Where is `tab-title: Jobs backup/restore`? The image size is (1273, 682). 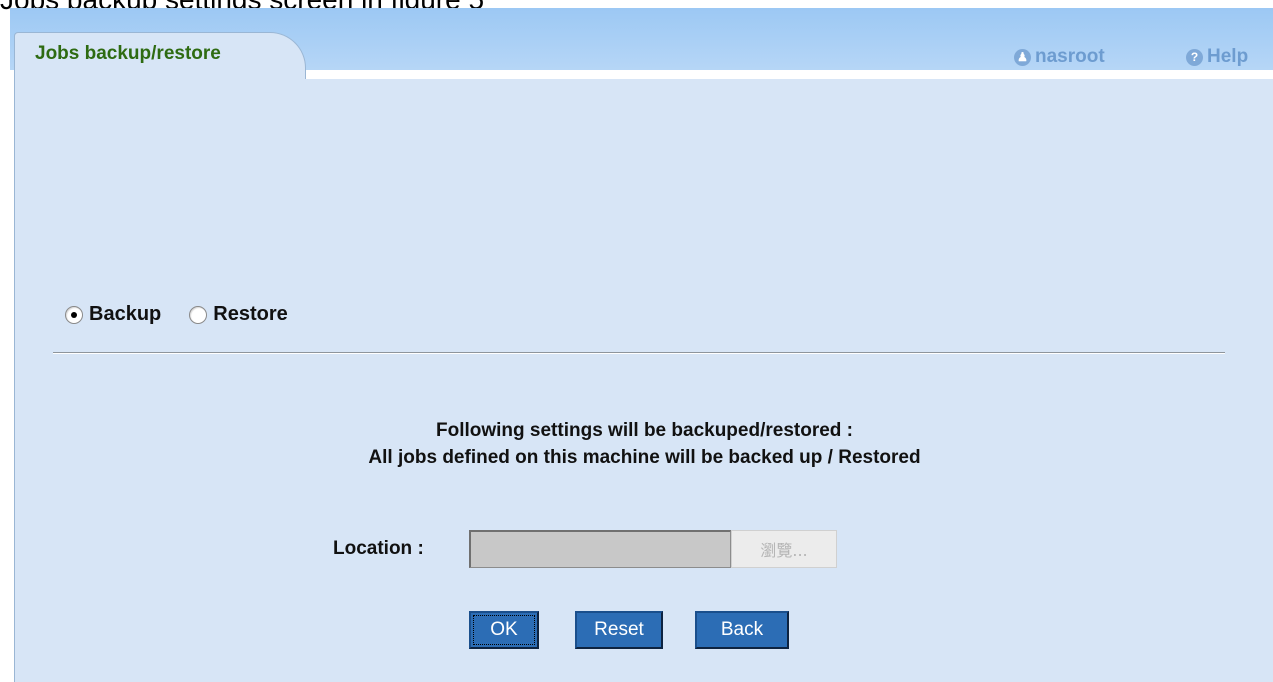
tab-title: Jobs backup/restore is located at coordinates (128, 53).